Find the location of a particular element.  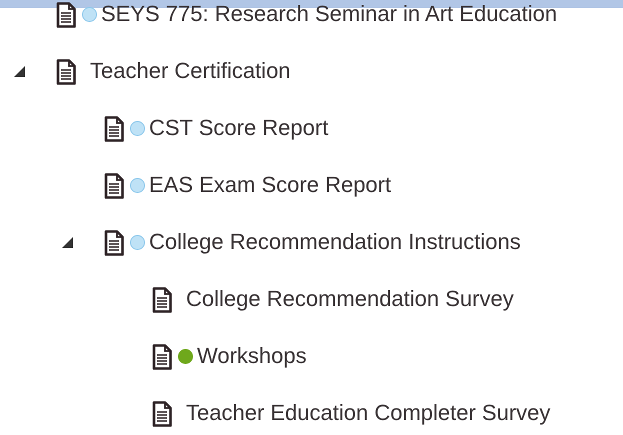

tree-item-label: SEYS 775: Research Seminar in Art Education is located at coordinates (329, 14).